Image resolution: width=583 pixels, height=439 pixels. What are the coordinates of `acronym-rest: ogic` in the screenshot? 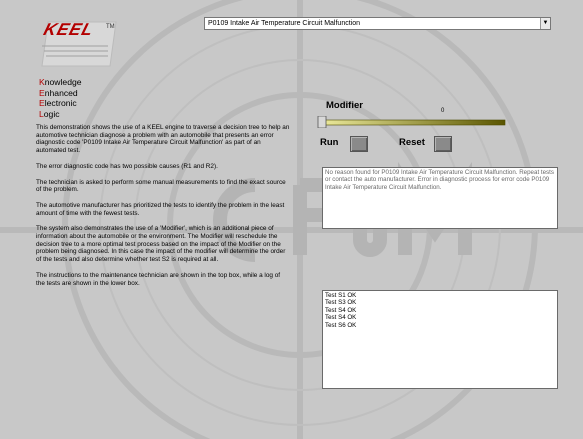 It's located at (51, 113).